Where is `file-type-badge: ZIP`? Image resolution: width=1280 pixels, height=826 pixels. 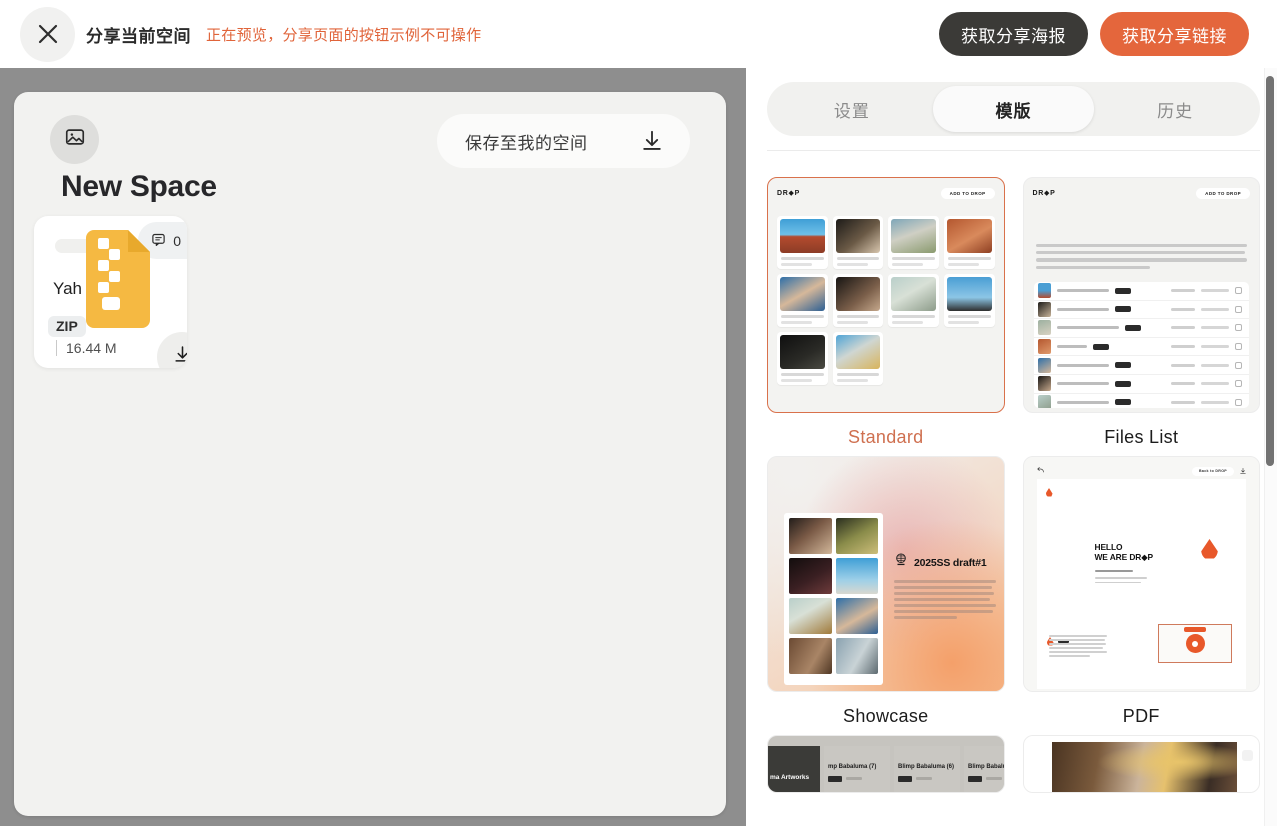
file-type-badge: ZIP is located at coordinates (67, 326).